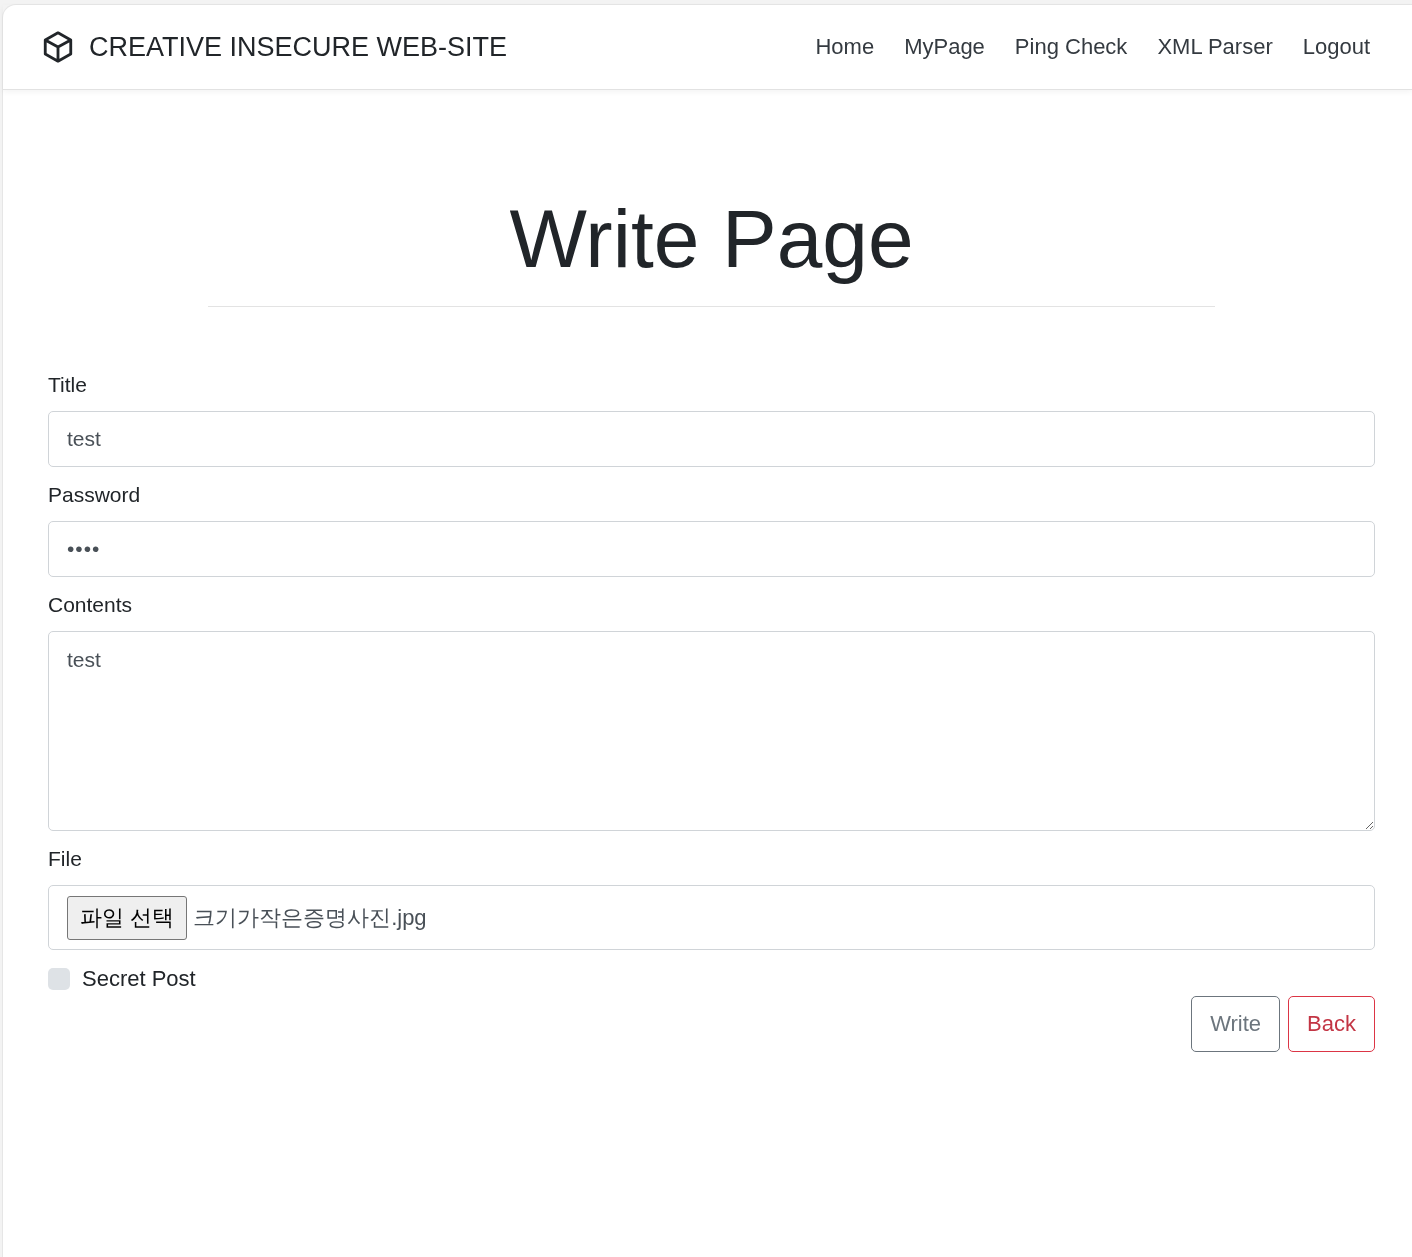 The width and height of the screenshot is (1412, 1257). Describe the element at coordinates (139, 979) in the screenshot. I see `checkbox-label: Secret Post` at that location.